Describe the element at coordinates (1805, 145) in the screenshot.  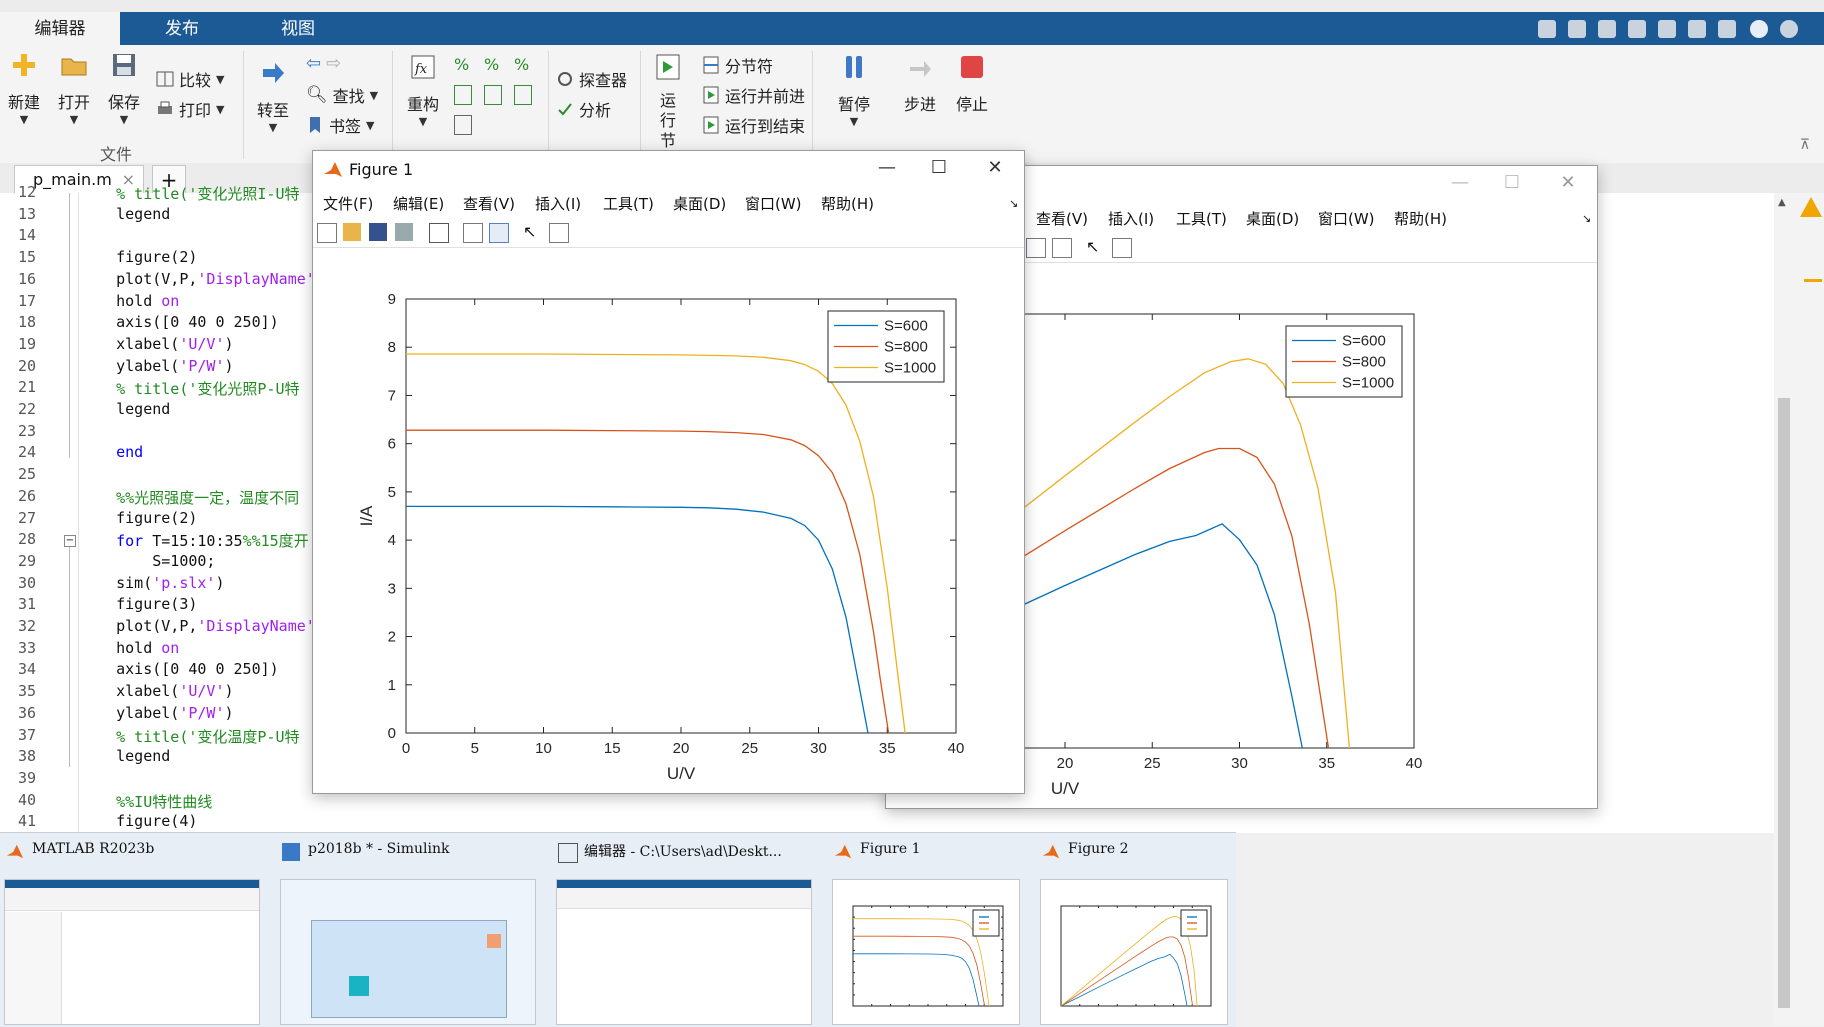
I see `collapse-ribbon-icon: ⊼` at that location.